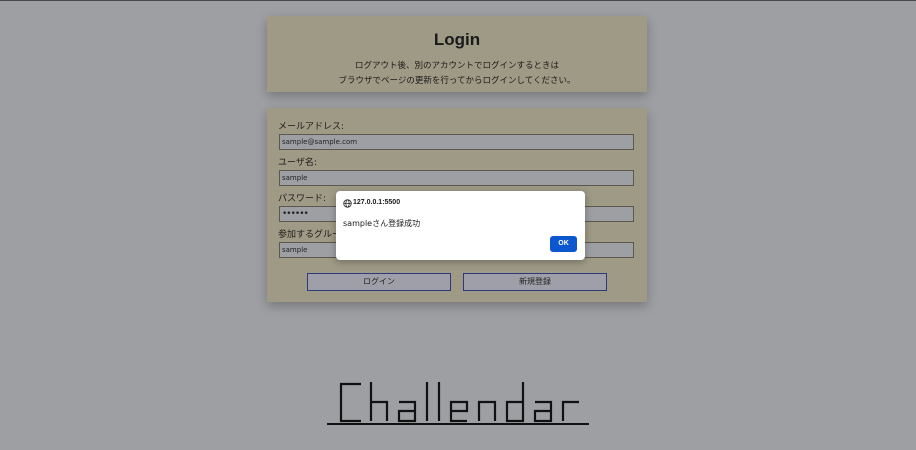  Describe the element at coordinates (457, 81) in the screenshot. I see `info-message-line-2: ブラウザでページの更新を行ってからログインしてください。` at that location.